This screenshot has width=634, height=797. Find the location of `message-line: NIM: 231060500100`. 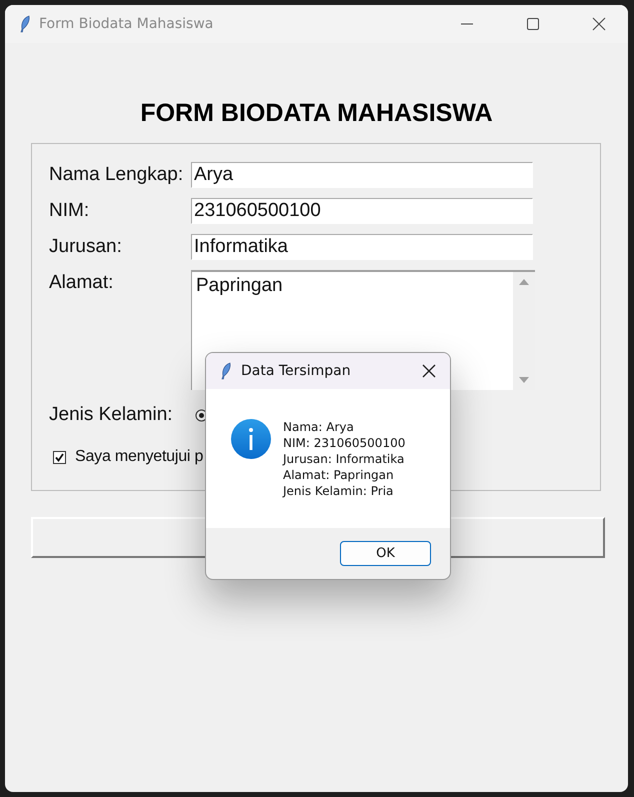

message-line: NIM: 231060500100 is located at coordinates (344, 443).